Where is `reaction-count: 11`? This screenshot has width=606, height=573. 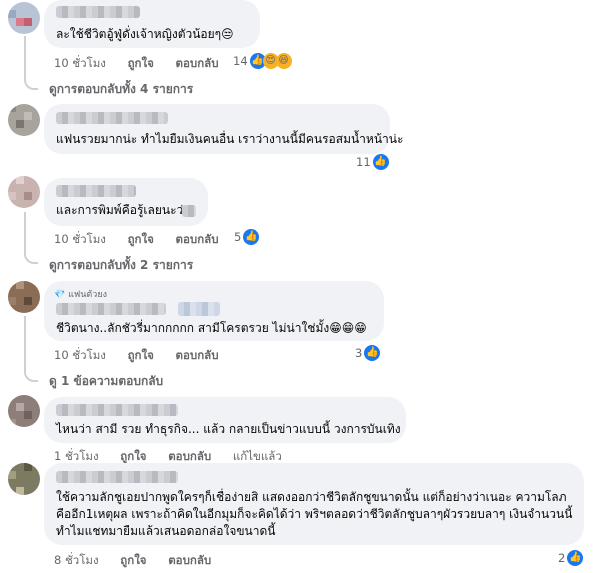
reaction-count: 11 is located at coordinates (363, 162).